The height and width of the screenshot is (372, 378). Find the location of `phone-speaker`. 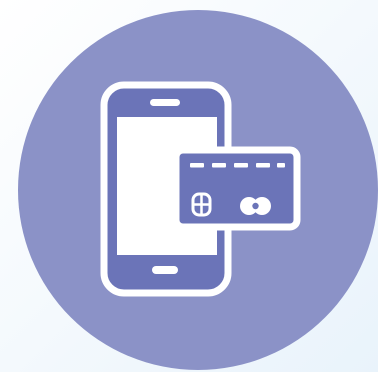

phone-speaker is located at coordinates (165, 102).